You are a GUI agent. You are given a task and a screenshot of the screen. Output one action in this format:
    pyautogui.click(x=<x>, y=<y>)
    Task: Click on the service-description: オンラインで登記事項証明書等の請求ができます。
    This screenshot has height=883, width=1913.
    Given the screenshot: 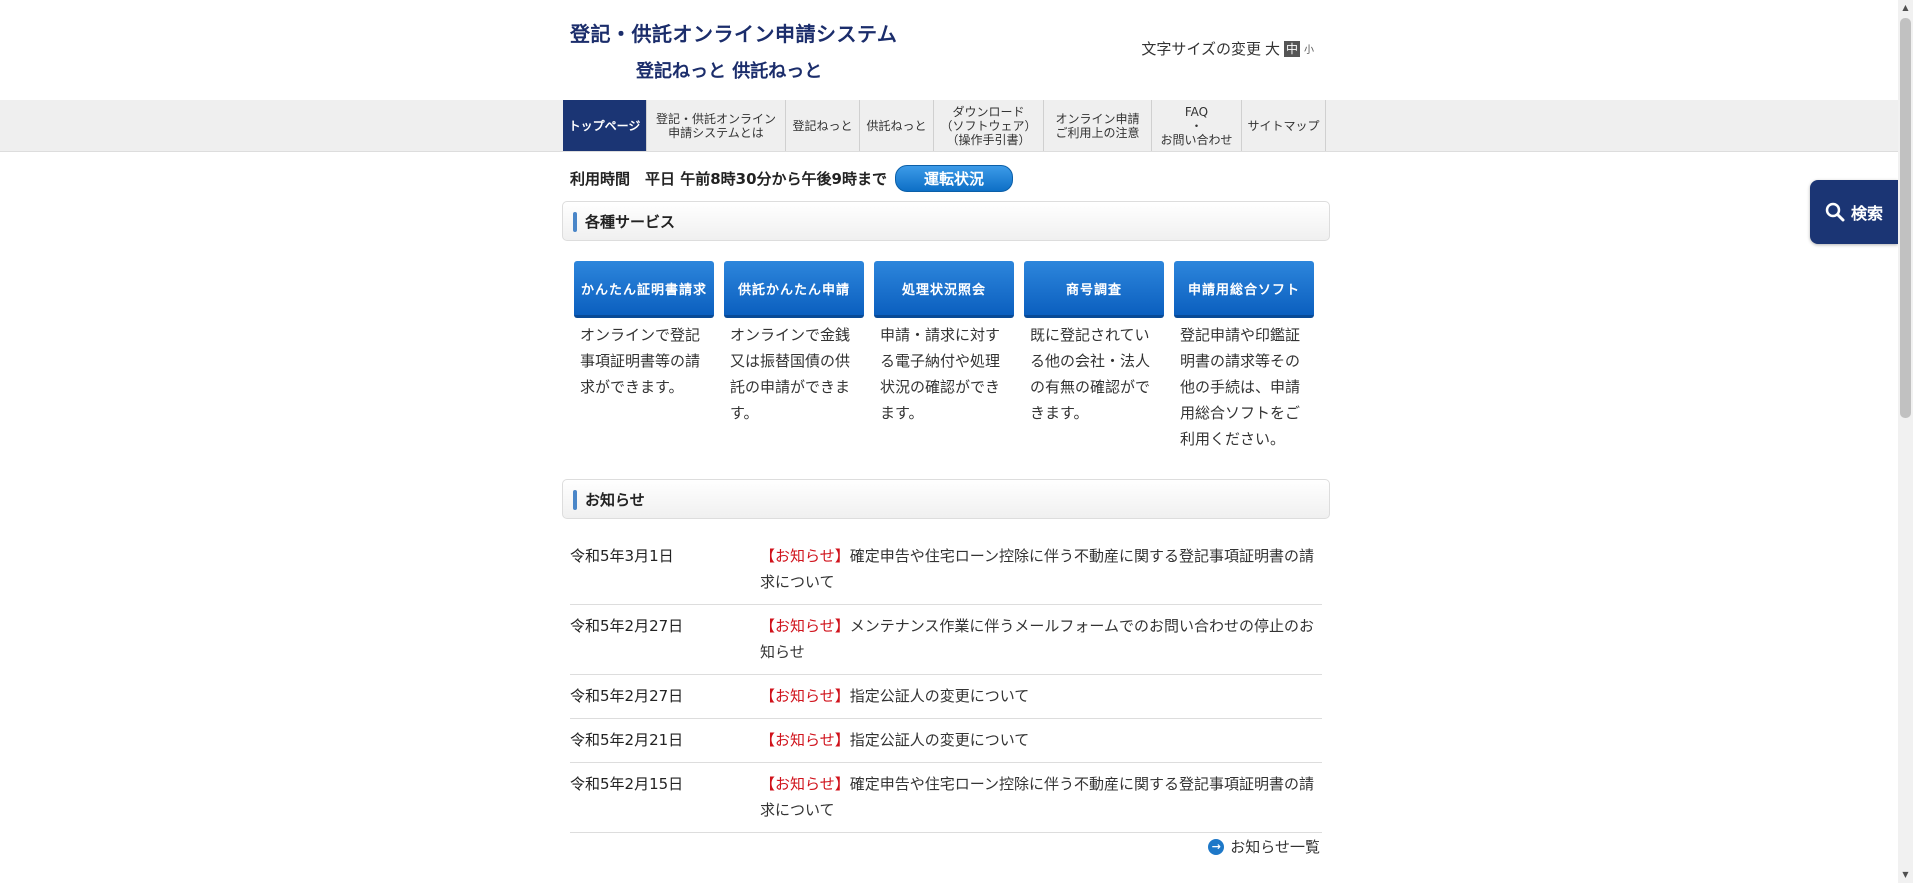 What is the action you would take?
    pyautogui.click(x=640, y=361)
    